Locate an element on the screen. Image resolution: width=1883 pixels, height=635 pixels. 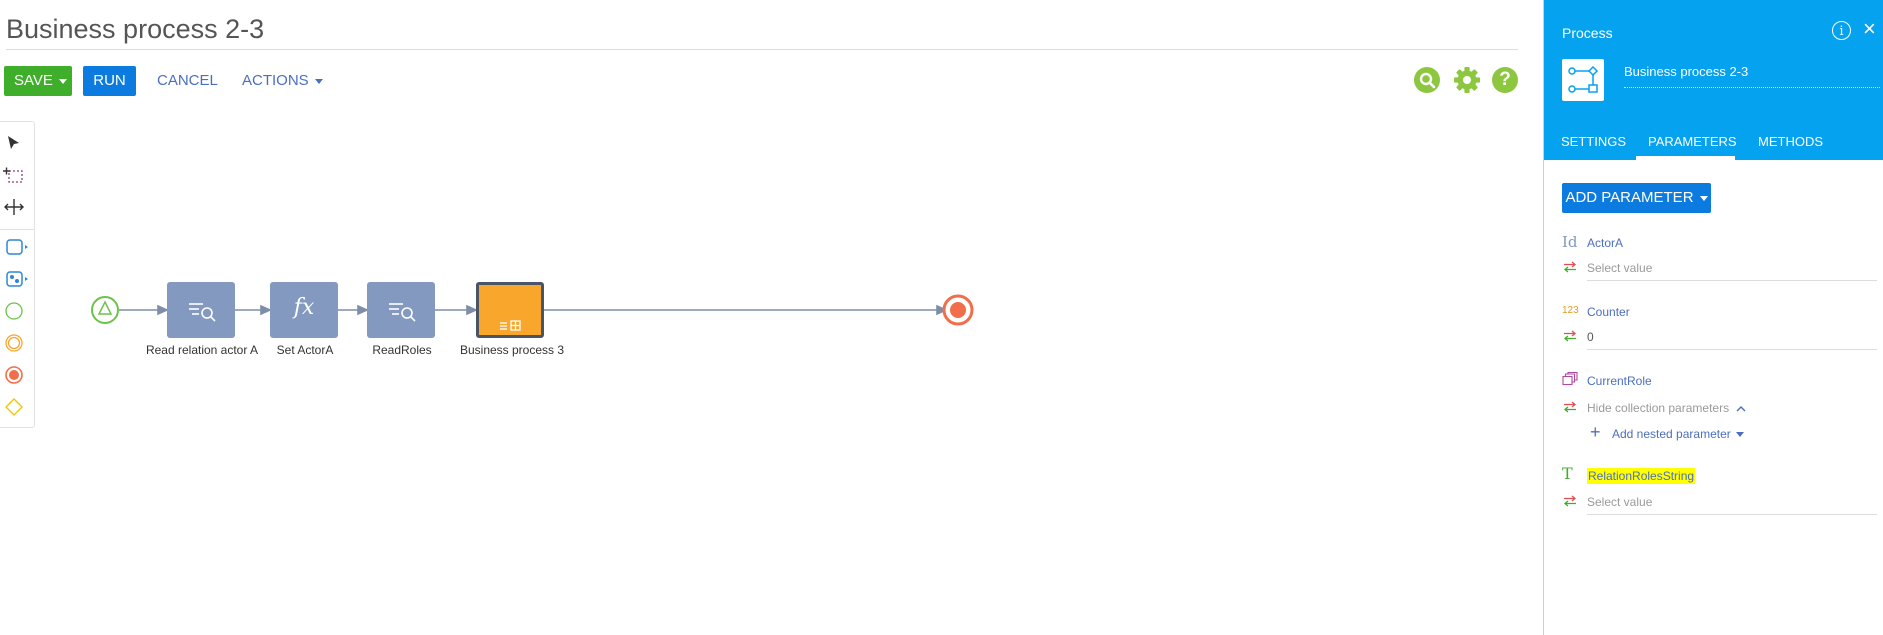
integer-type-icon: 123 is located at coordinates (1570, 310).